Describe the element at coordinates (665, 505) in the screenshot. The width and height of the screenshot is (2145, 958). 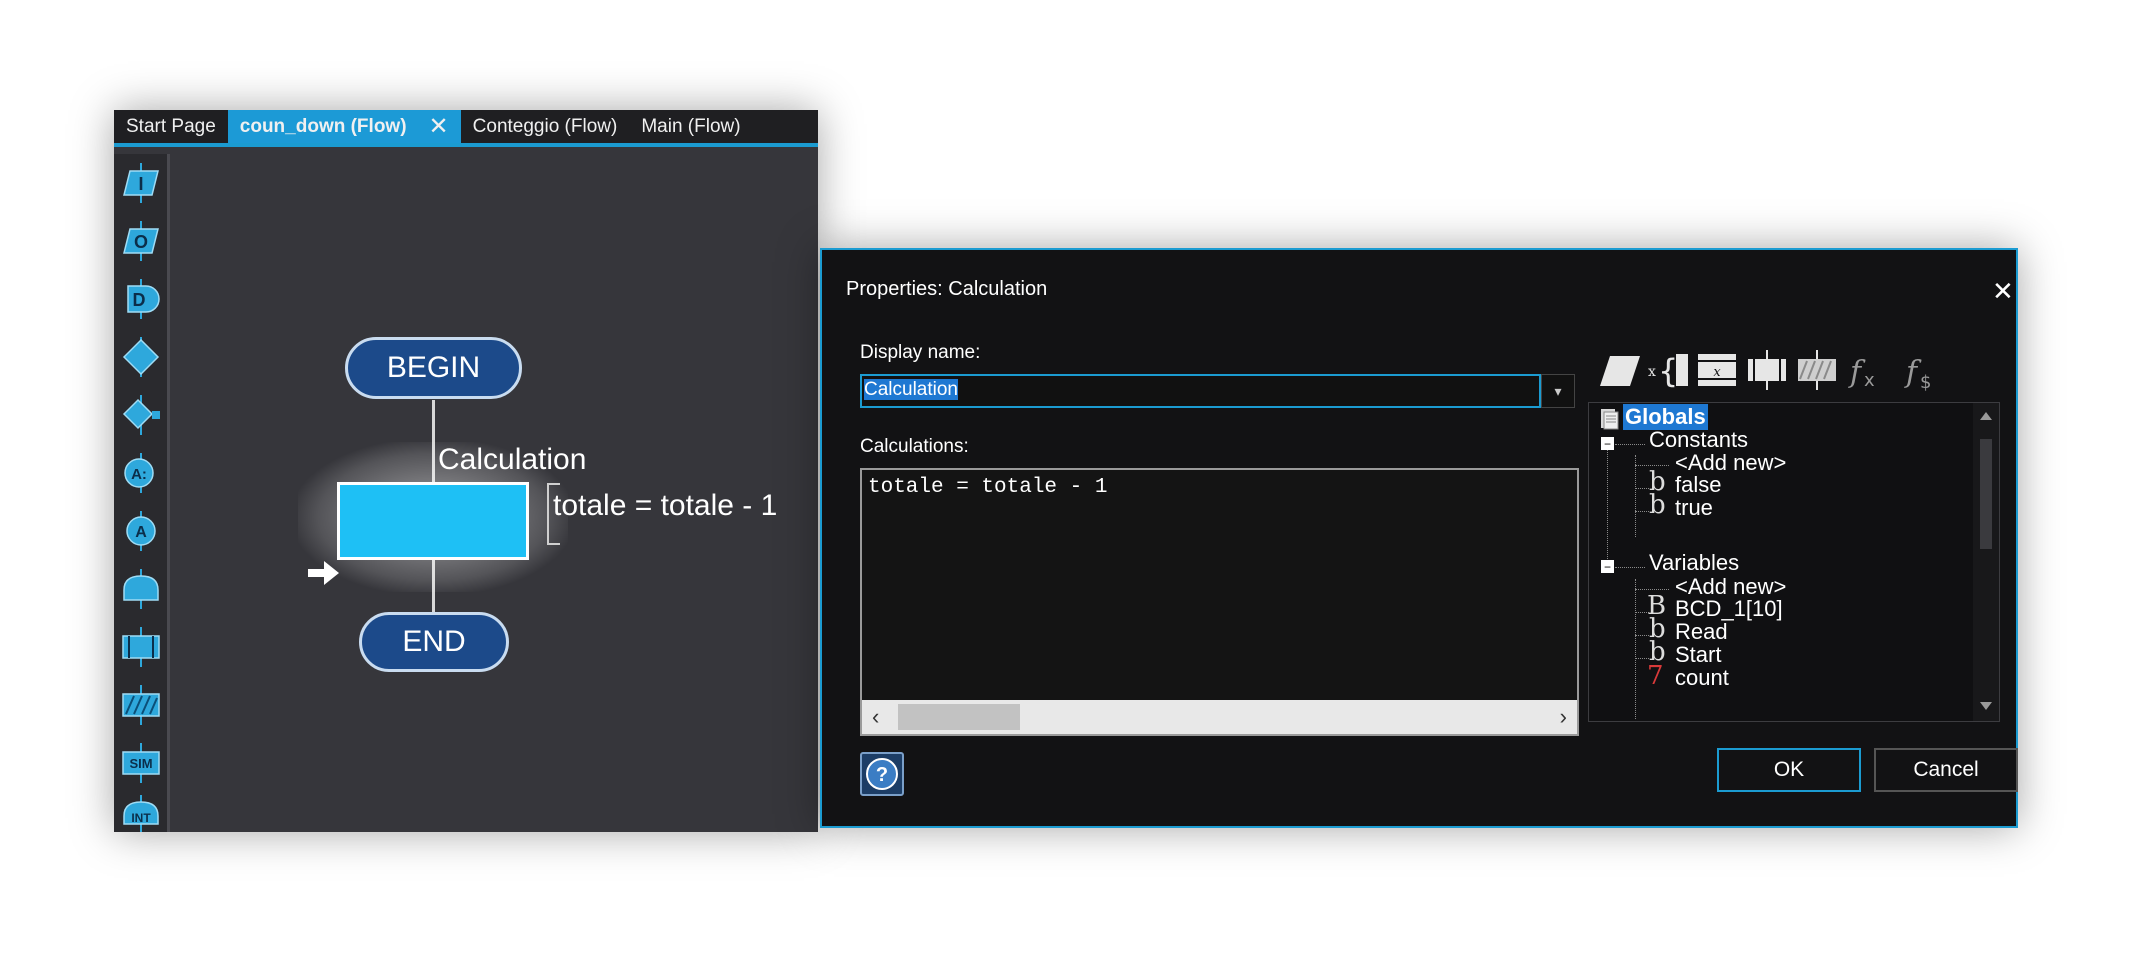
I see `calculation-comment-label: totale = totale - 1` at that location.